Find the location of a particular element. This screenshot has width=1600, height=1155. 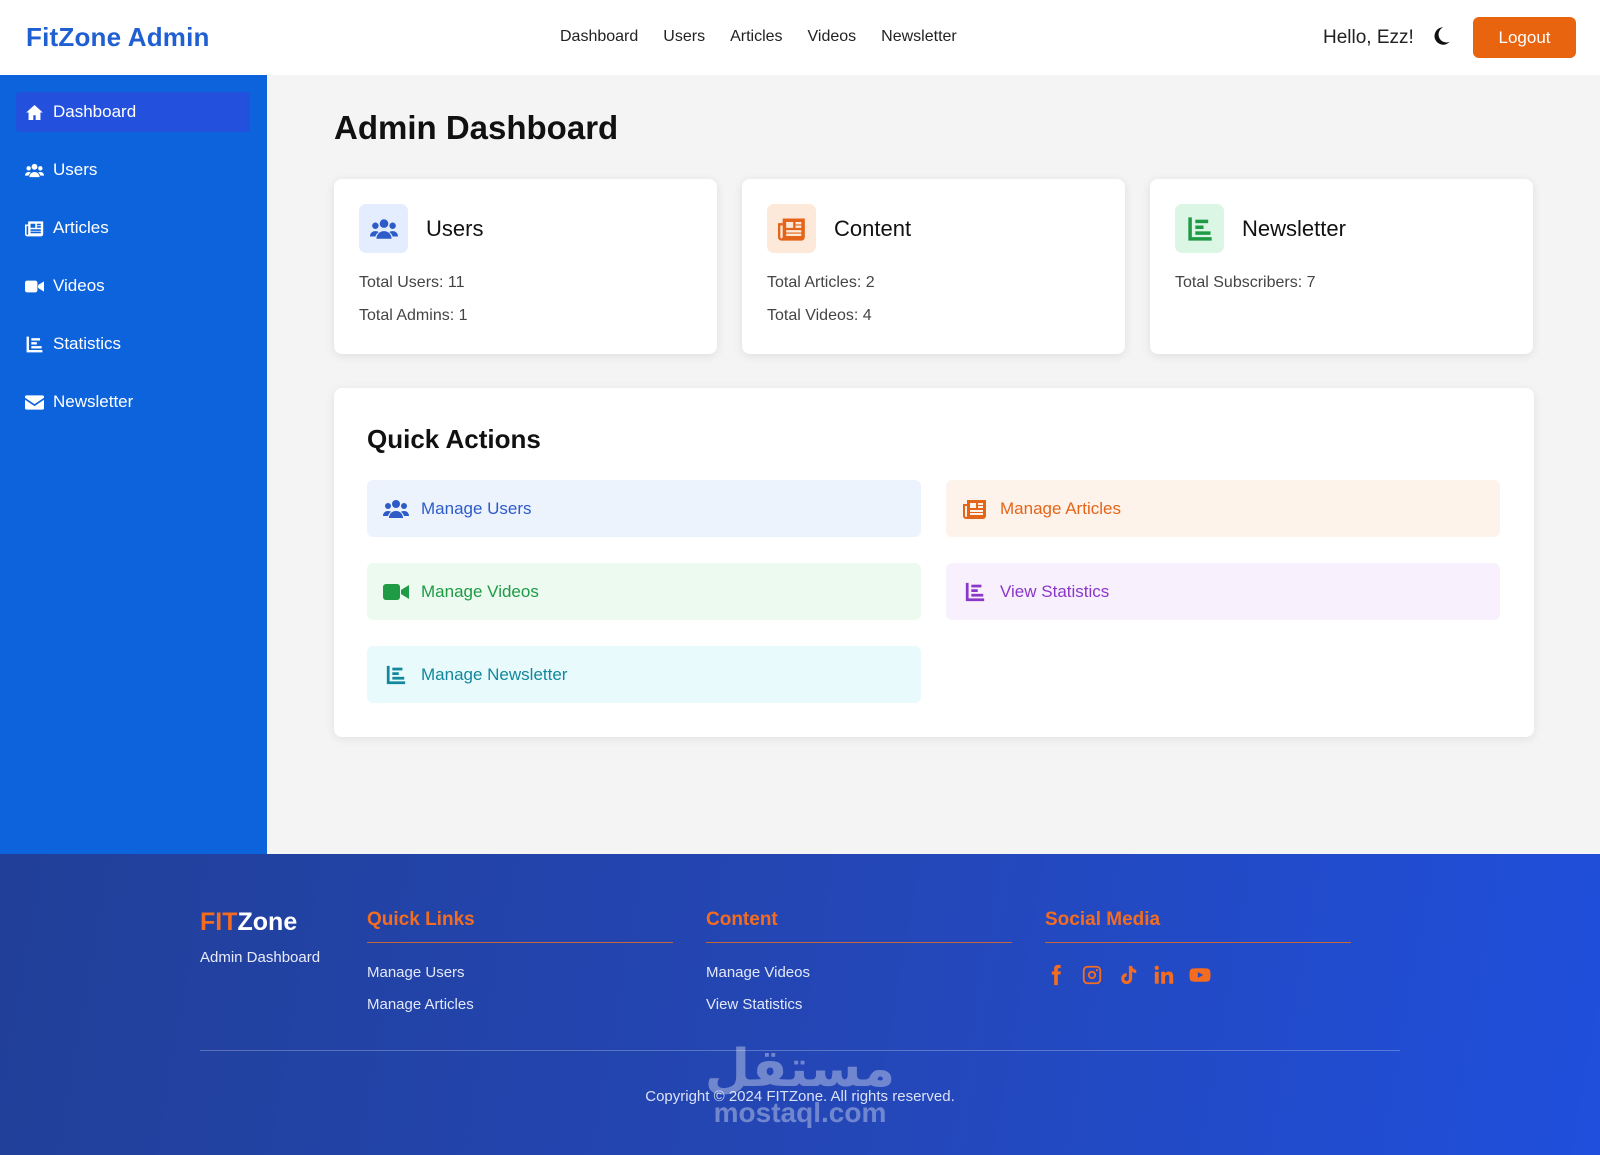

card-title: Newsletter is located at coordinates (1294, 228).